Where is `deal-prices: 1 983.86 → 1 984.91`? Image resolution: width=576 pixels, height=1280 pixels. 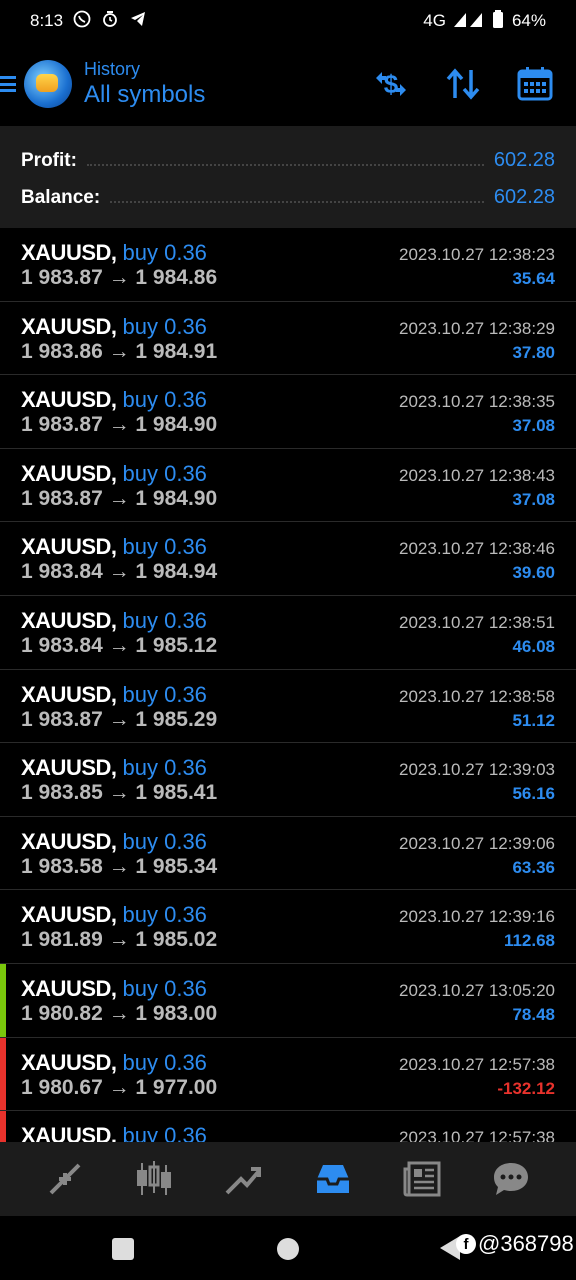 deal-prices: 1 983.86 → 1 984.91 is located at coordinates (119, 351).